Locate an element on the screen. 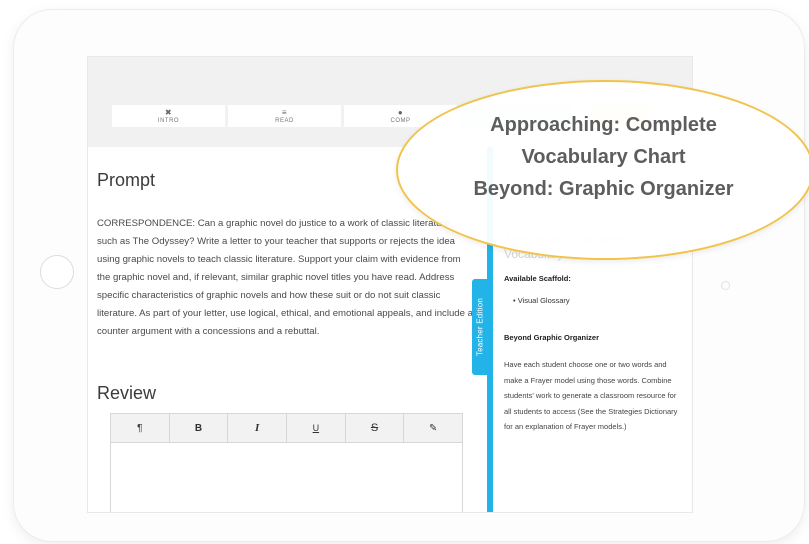 The height and width of the screenshot is (544, 809). read-icon: ≡ is located at coordinates (284, 112).